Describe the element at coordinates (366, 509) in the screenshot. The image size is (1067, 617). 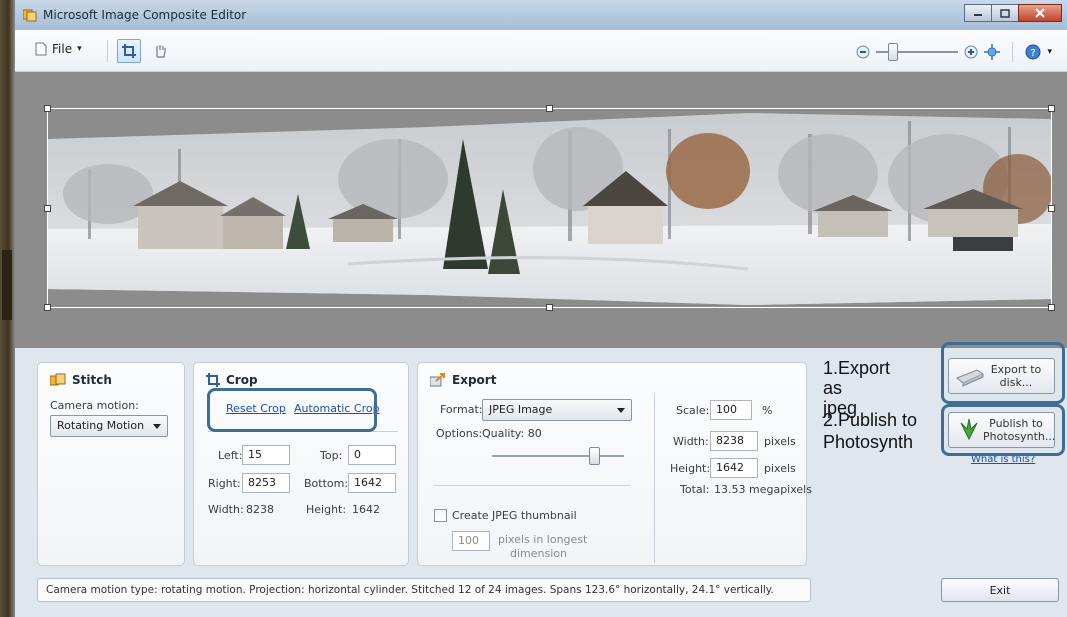
I see `crop-height-value: 1642` at that location.